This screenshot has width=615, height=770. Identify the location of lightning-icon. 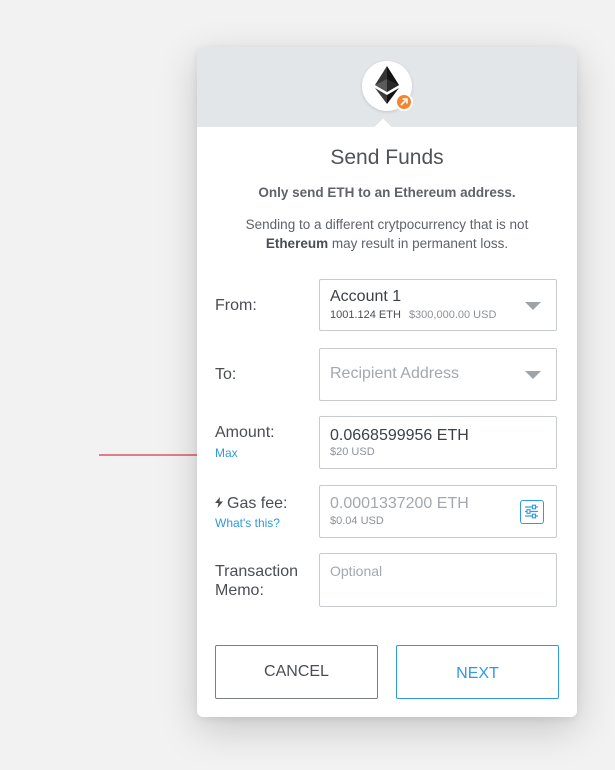
(219, 502).